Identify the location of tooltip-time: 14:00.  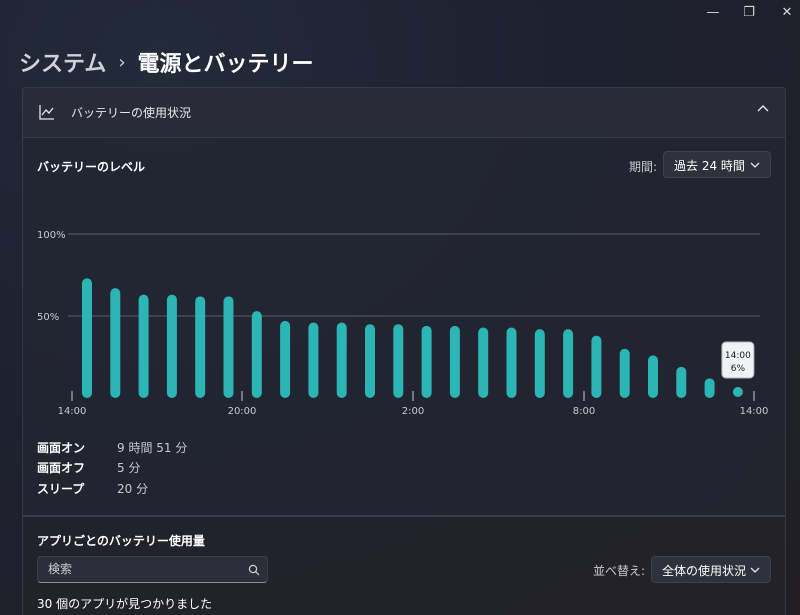
(738, 356).